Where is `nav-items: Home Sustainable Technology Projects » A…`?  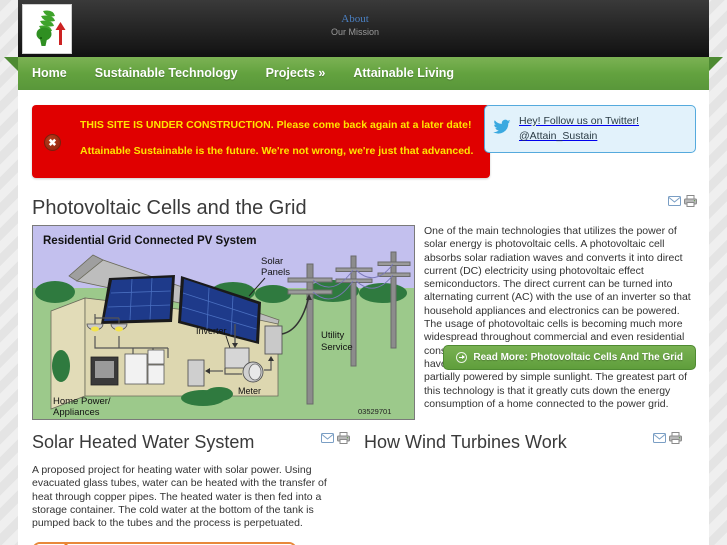 nav-items: Home Sustainable Technology Projects » A… is located at coordinates (243, 77).